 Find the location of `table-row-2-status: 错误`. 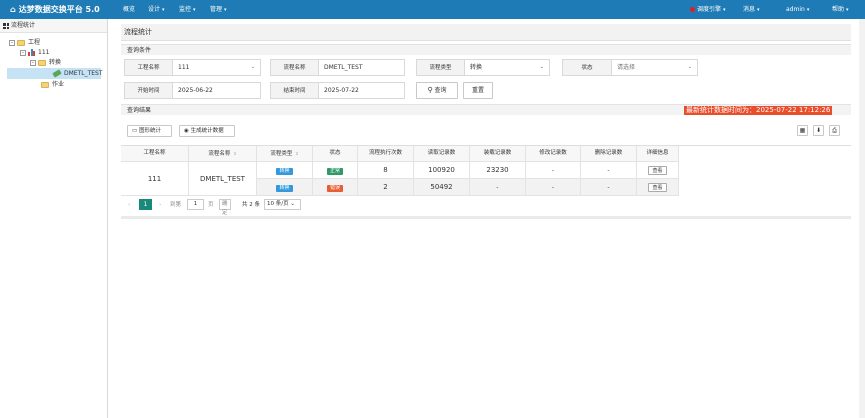

table-row-2-status: 错误 is located at coordinates (335, 187).